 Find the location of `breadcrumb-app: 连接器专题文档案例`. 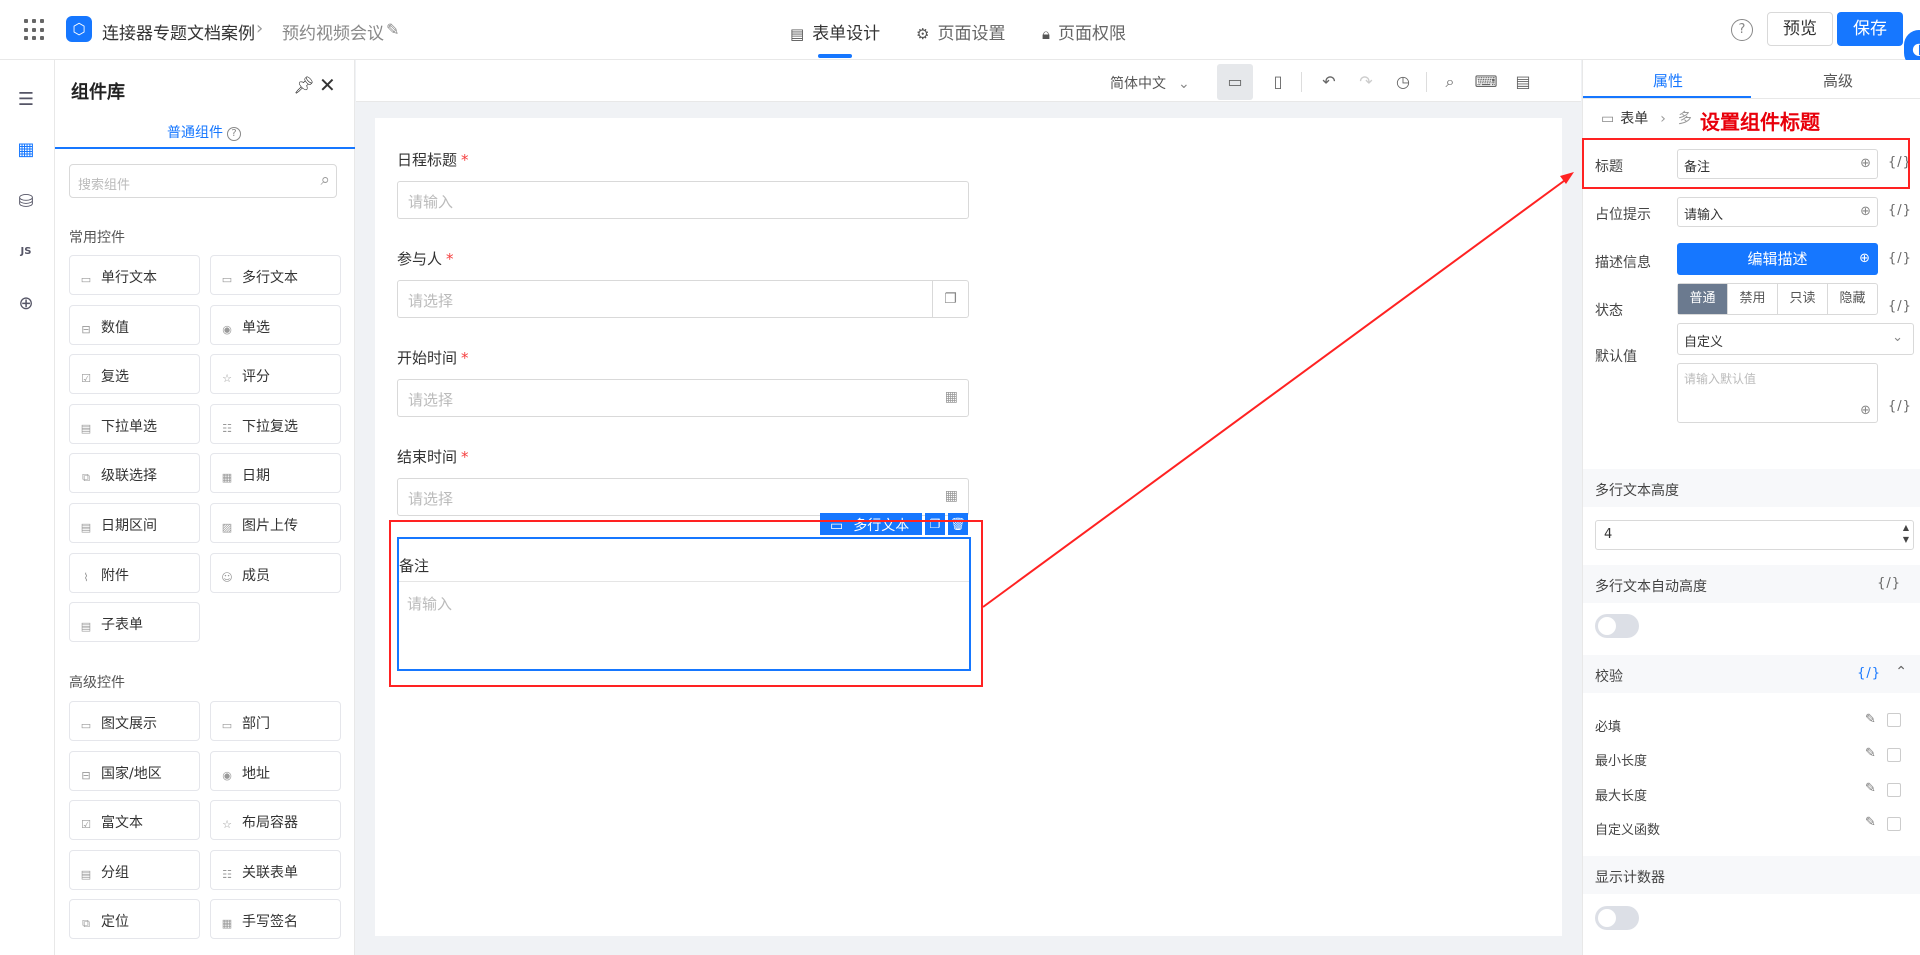

breadcrumb-app: 连接器专题文档案例 is located at coordinates (178, 31).